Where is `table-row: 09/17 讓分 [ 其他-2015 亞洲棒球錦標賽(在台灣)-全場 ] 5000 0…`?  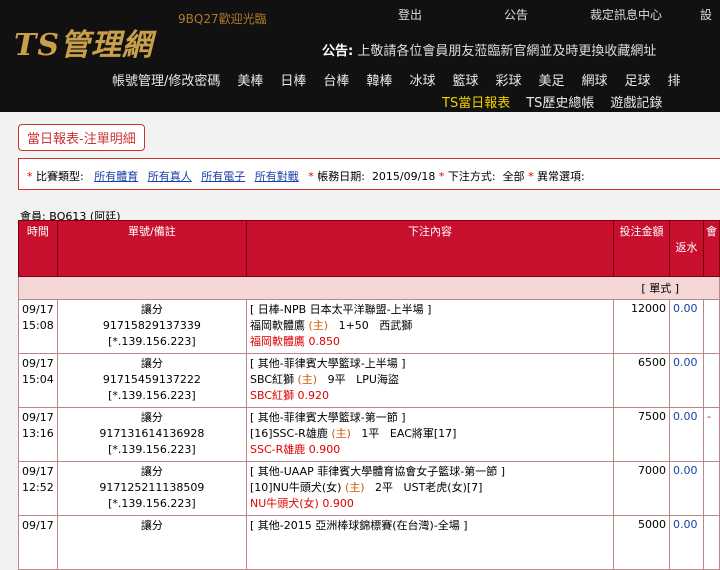
table-row: 09/17 讓分 [ 其他-2015 亞洲棒球錦標賽(在台灣)-全場 ] 5000 0… is located at coordinates (369, 542).